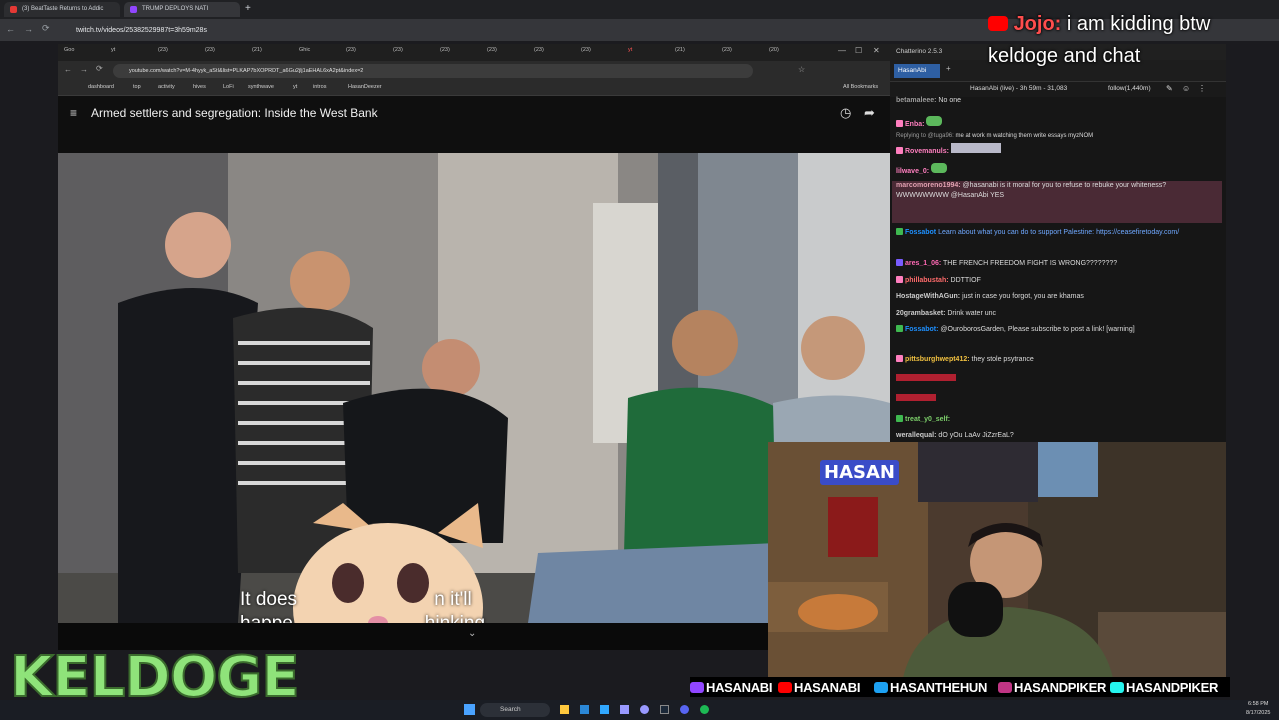 This screenshot has width=1279, height=720. I want to click on maximize-icon: ☐, so click(858, 50).